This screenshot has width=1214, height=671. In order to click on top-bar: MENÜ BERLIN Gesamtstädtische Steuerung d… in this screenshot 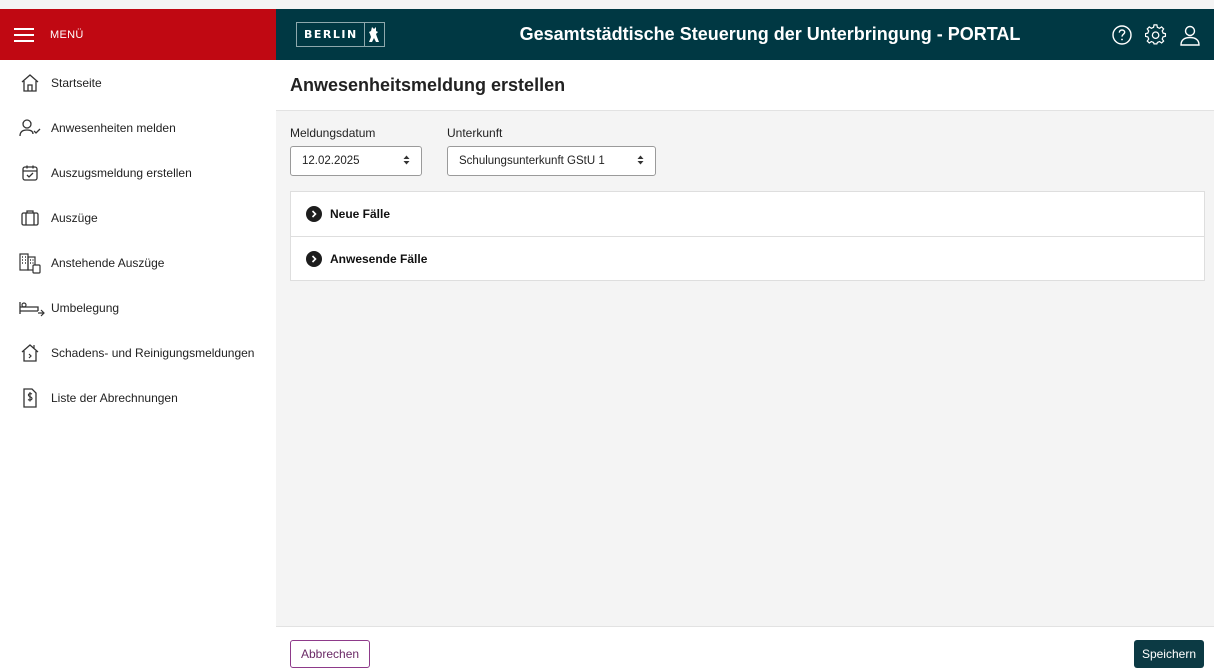, I will do `click(607, 34)`.